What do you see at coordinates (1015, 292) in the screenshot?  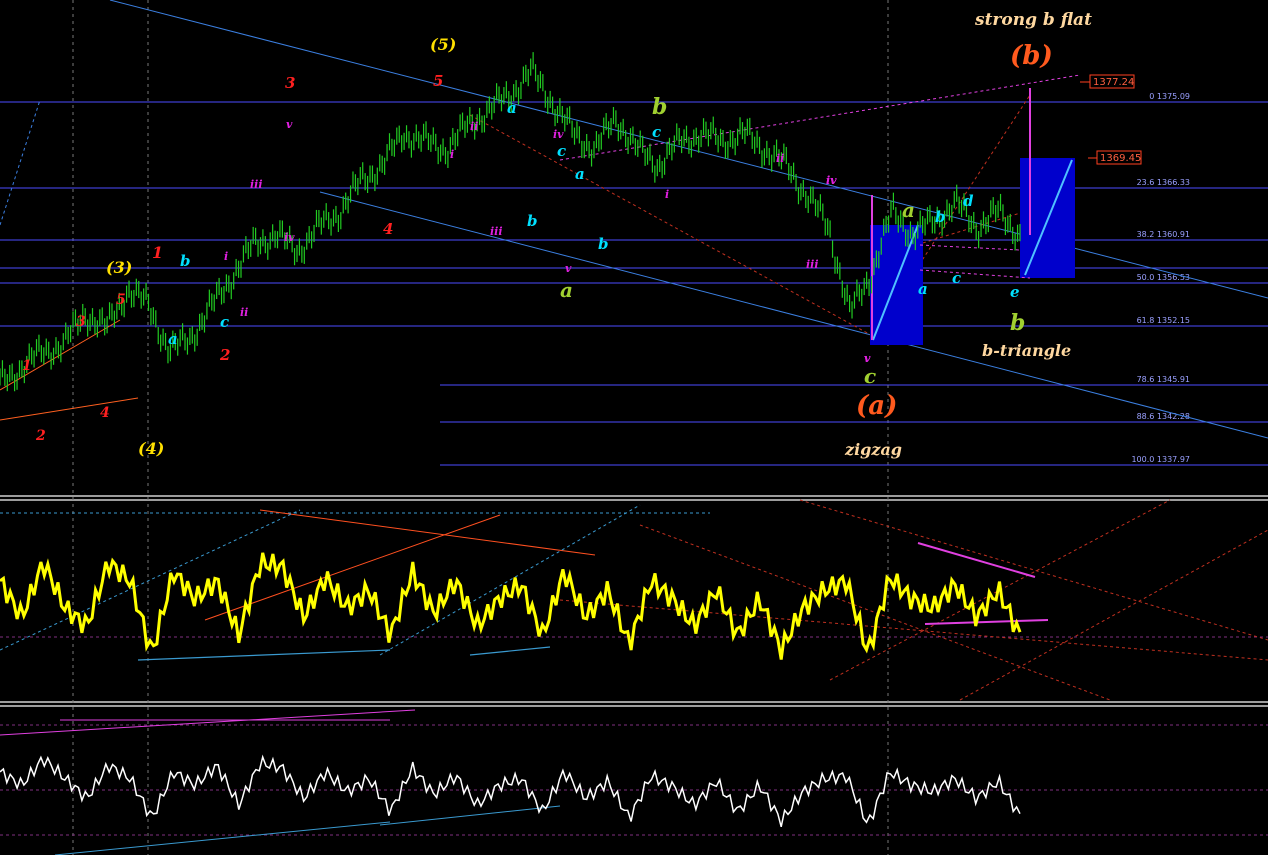 I see `wave-label: e` at bounding box center [1015, 292].